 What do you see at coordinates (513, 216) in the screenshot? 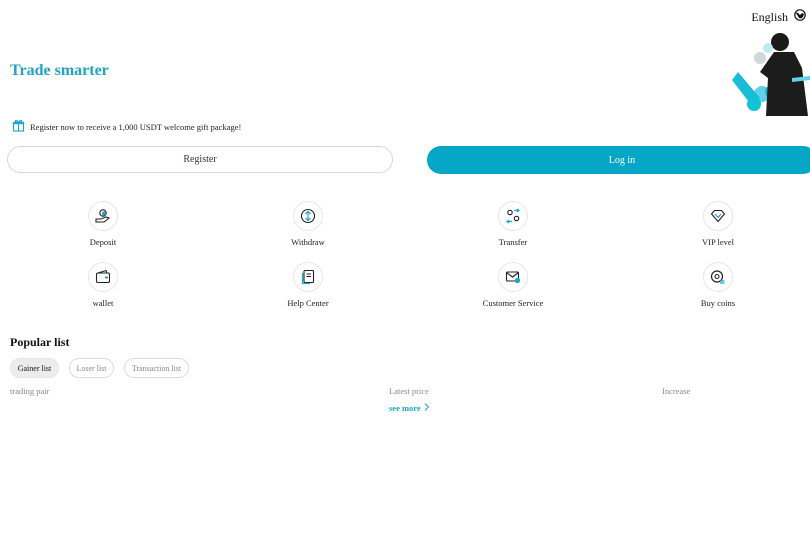
I see `transfer-icon` at bounding box center [513, 216].